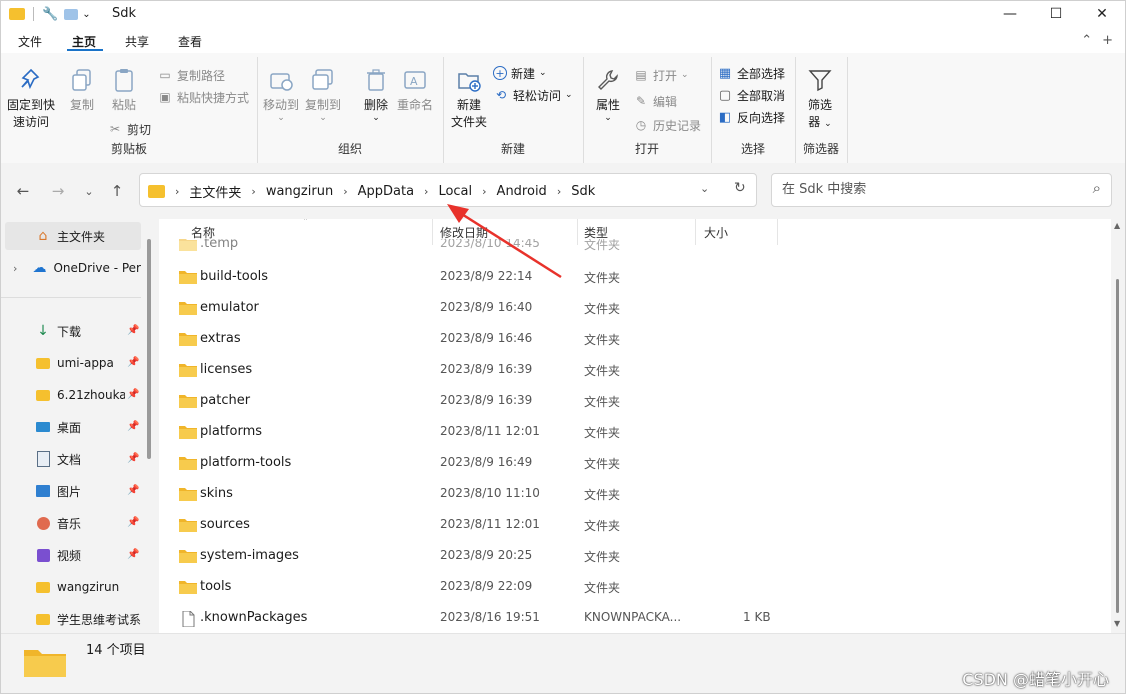  I want to click on minimize-button: —, so click(1010, 14).